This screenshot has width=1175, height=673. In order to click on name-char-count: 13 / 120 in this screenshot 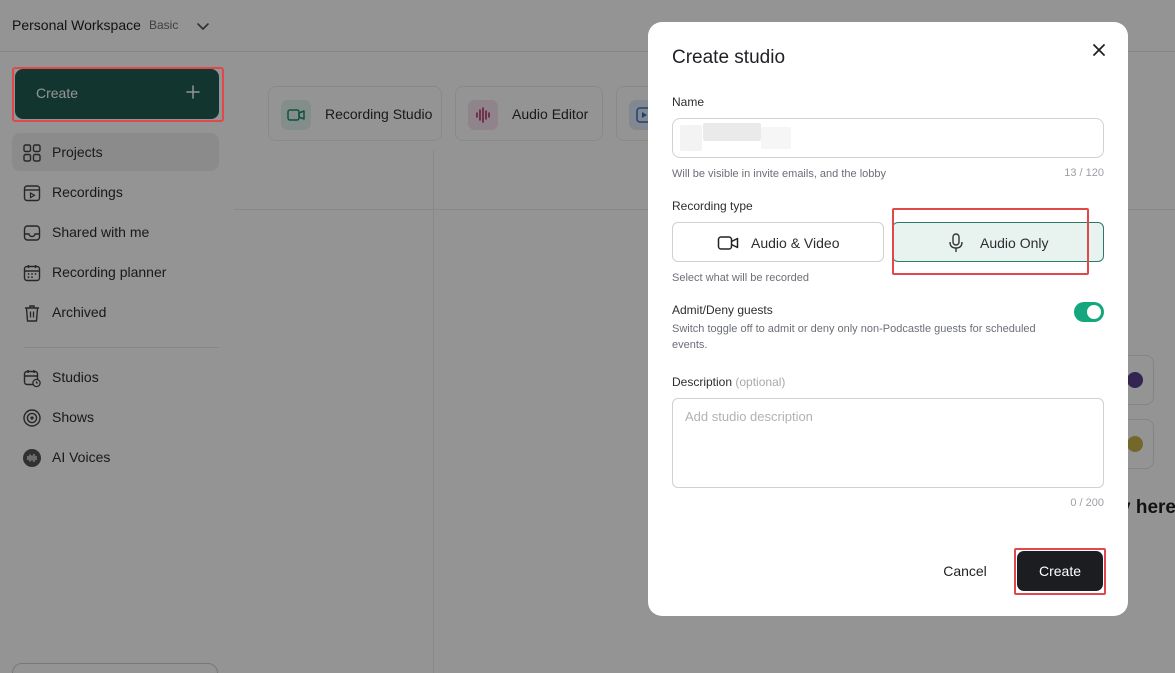, I will do `click(1084, 173)`.